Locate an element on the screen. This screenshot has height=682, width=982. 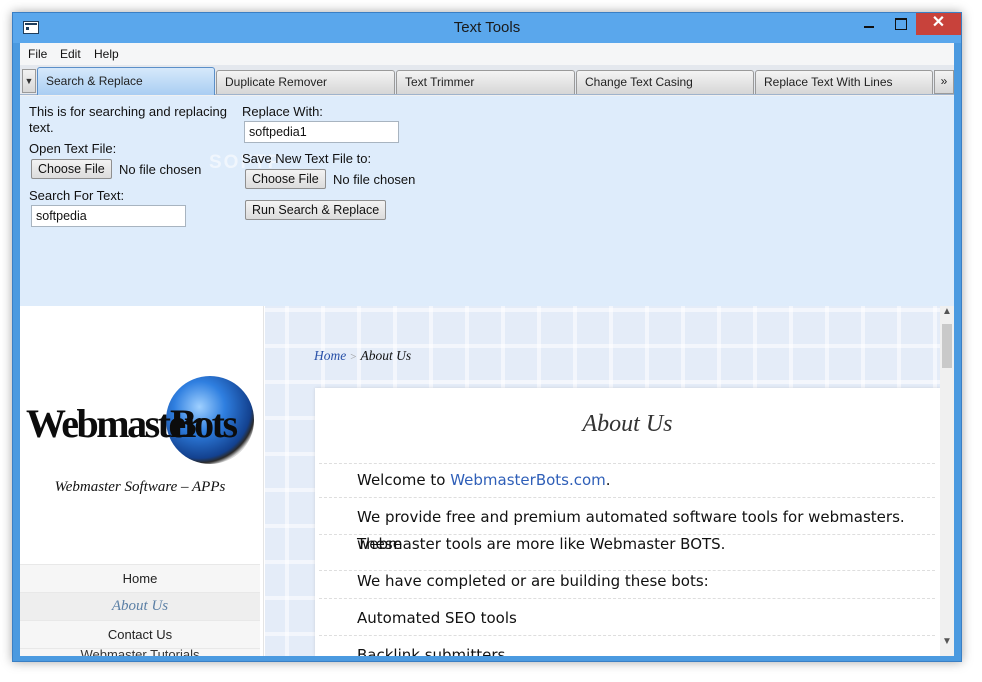
maximize-button is located at coordinates (900, 24).